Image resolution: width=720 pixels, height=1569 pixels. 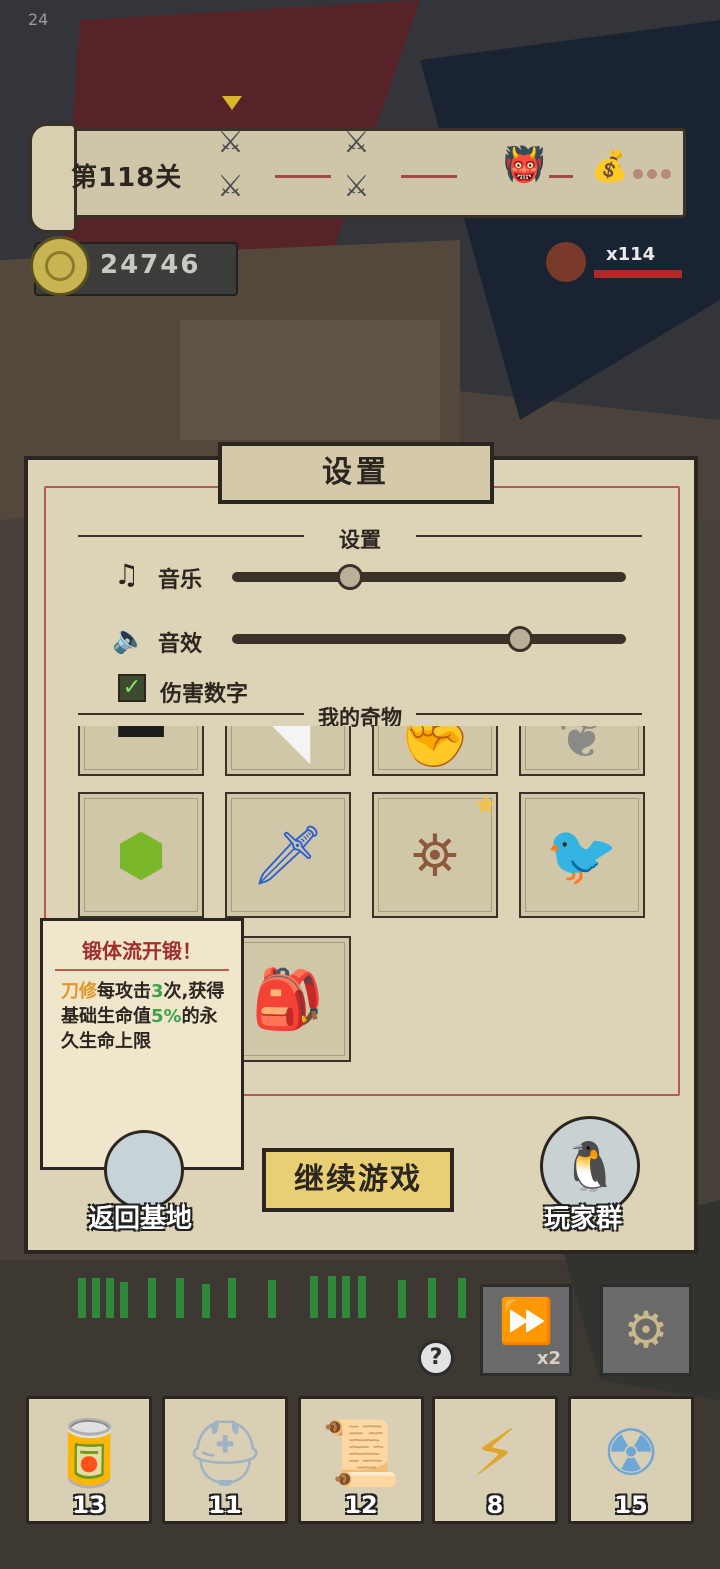 What do you see at coordinates (631, 254) in the screenshot?
I see `enemy-count: x114` at bounding box center [631, 254].